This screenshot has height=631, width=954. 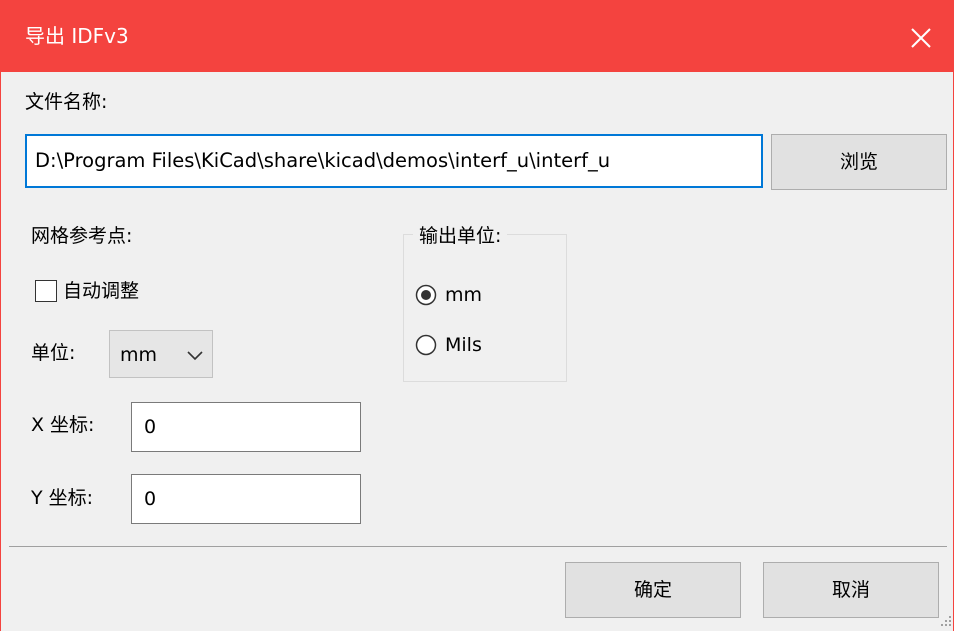 What do you see at coordinates (77, 36) in the screenshot?
I see `window-title: 导出 IDFv3` at bounding box center [77, 36].